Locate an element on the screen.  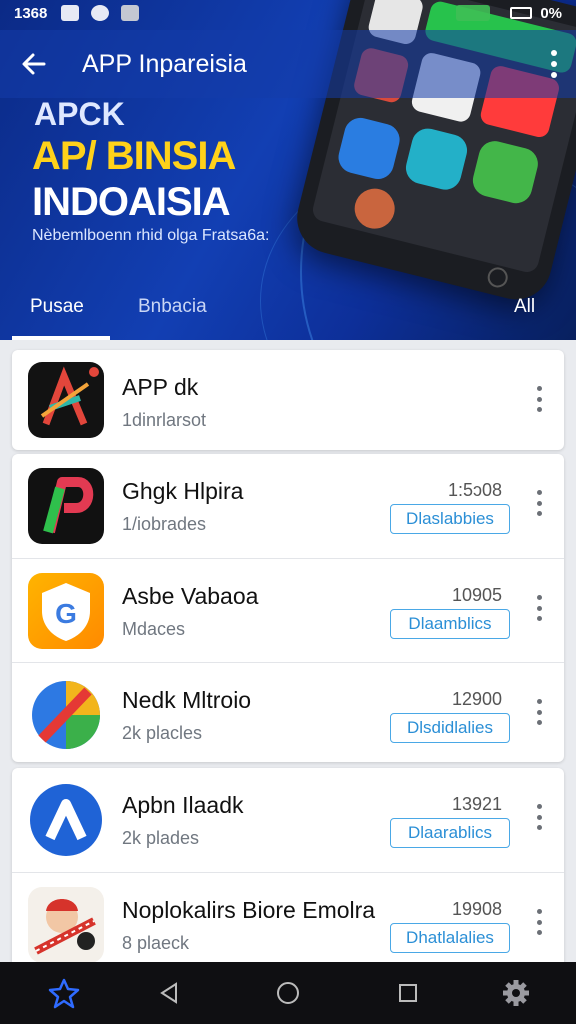
app-name: Nedk Mltroio is located at coordinates (187, 700).